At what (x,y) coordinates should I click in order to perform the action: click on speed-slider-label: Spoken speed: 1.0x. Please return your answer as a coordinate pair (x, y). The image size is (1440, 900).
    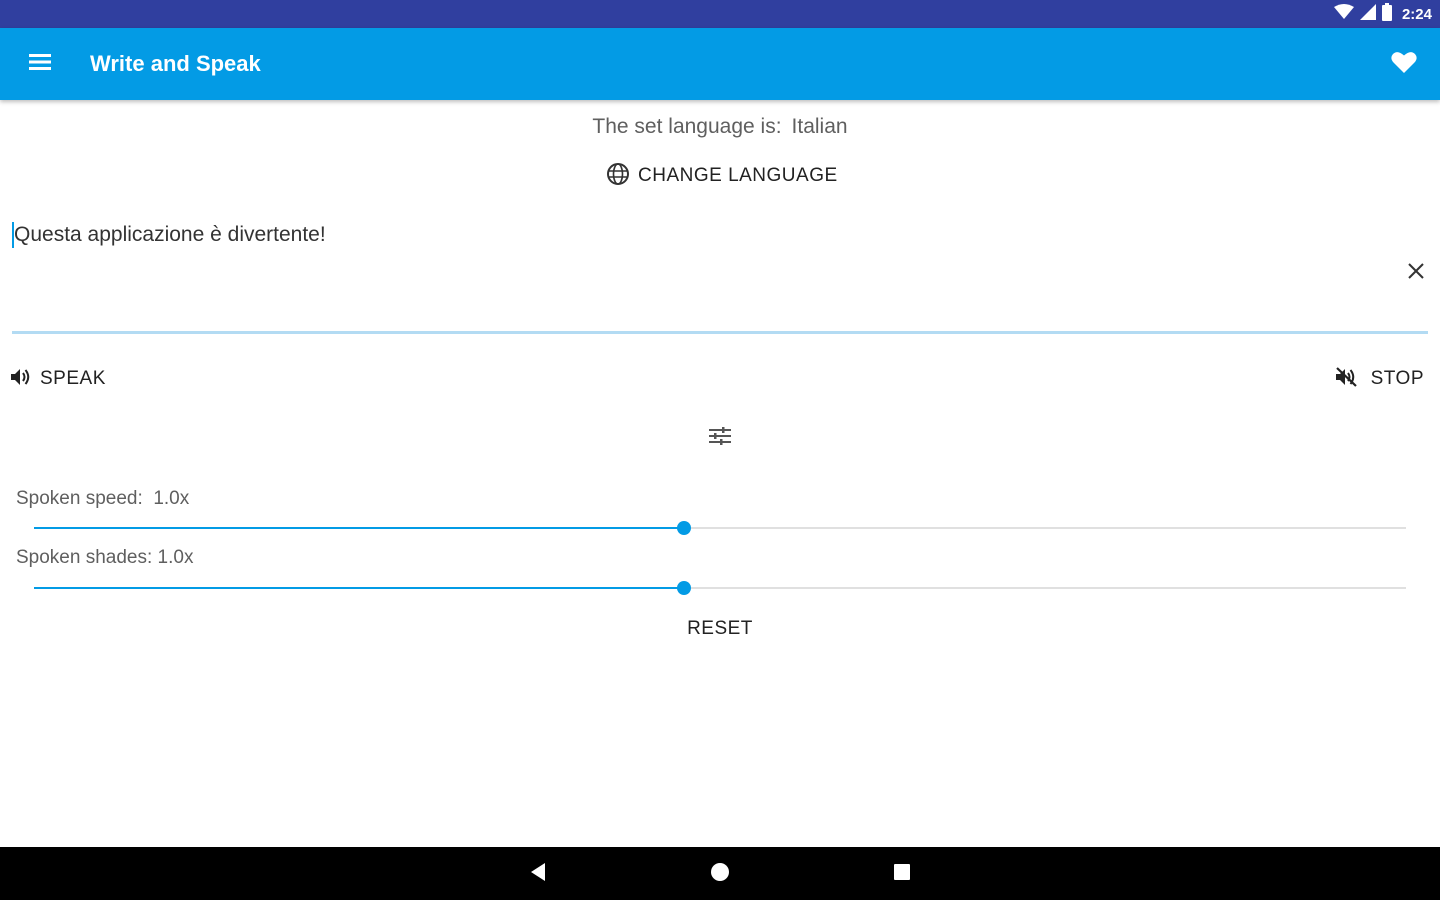
    Looking at the image, I should click on (102, 499).